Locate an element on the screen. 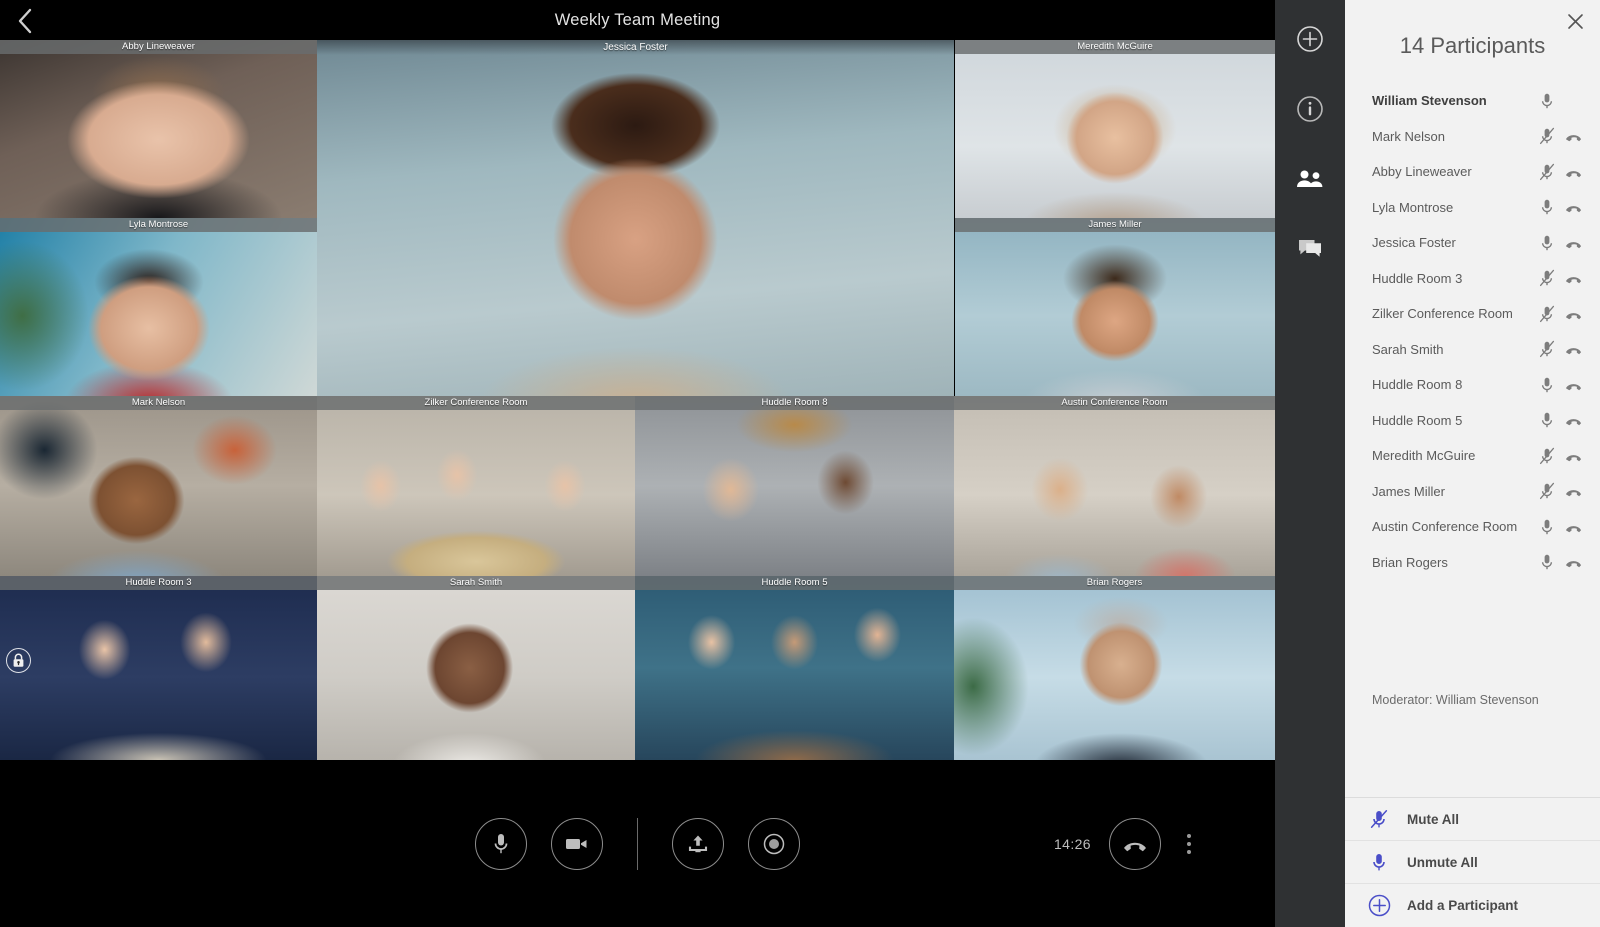 The height and width of the screenshot is (927, 1600). video-tile: Huddle Room 8 is located at coordinates (794, 486).